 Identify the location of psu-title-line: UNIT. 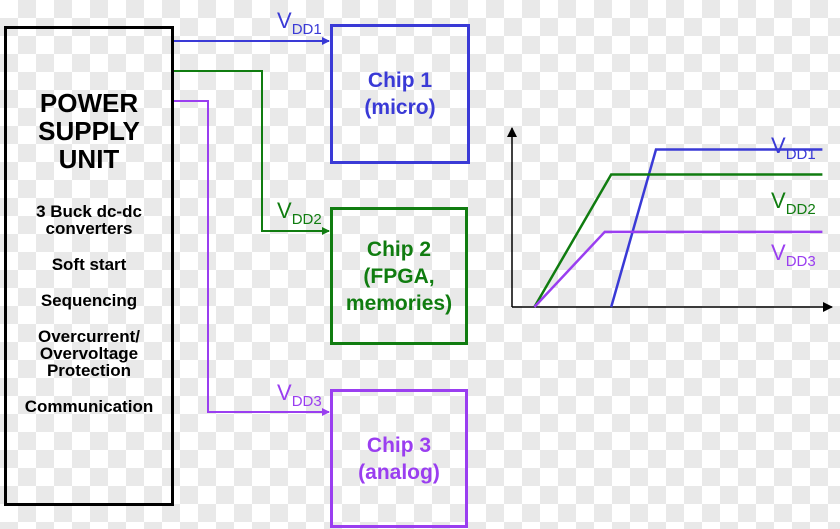
(89, 159).